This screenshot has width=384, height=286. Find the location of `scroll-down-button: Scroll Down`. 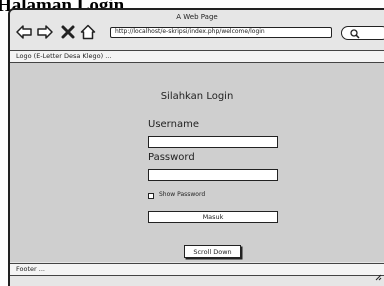

scroll-down-button: Scroll Down is located at coordinates (212, 251).